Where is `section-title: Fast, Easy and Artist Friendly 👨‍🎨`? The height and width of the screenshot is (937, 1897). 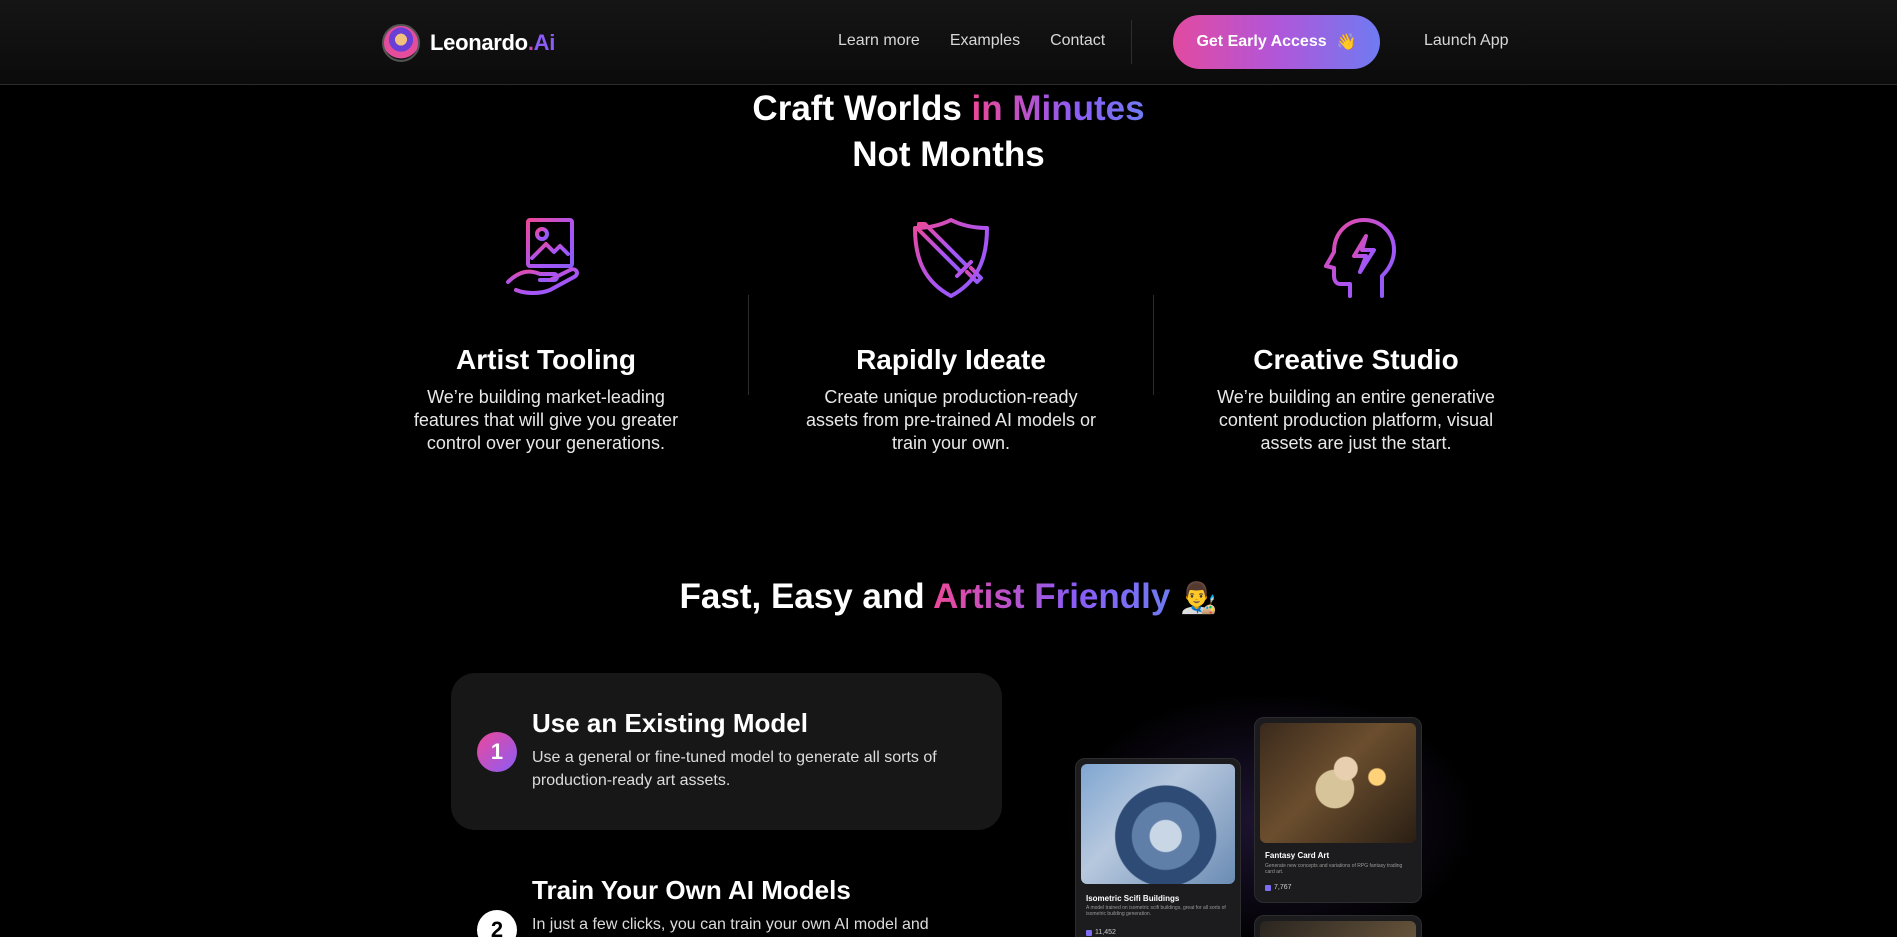
section-title: Fast, Easy and Artist Friendly 👨‍🎨 is located at coordinates (948, 597).